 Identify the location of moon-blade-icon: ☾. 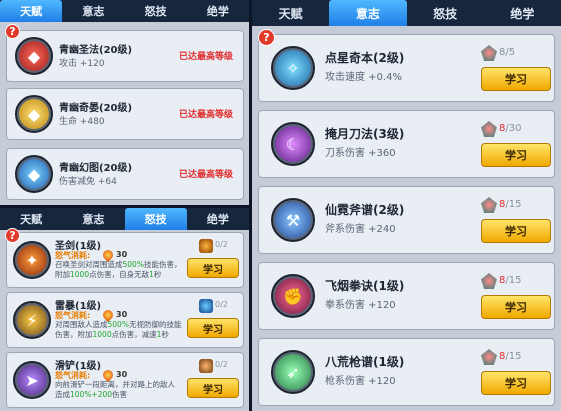
(293, 144).